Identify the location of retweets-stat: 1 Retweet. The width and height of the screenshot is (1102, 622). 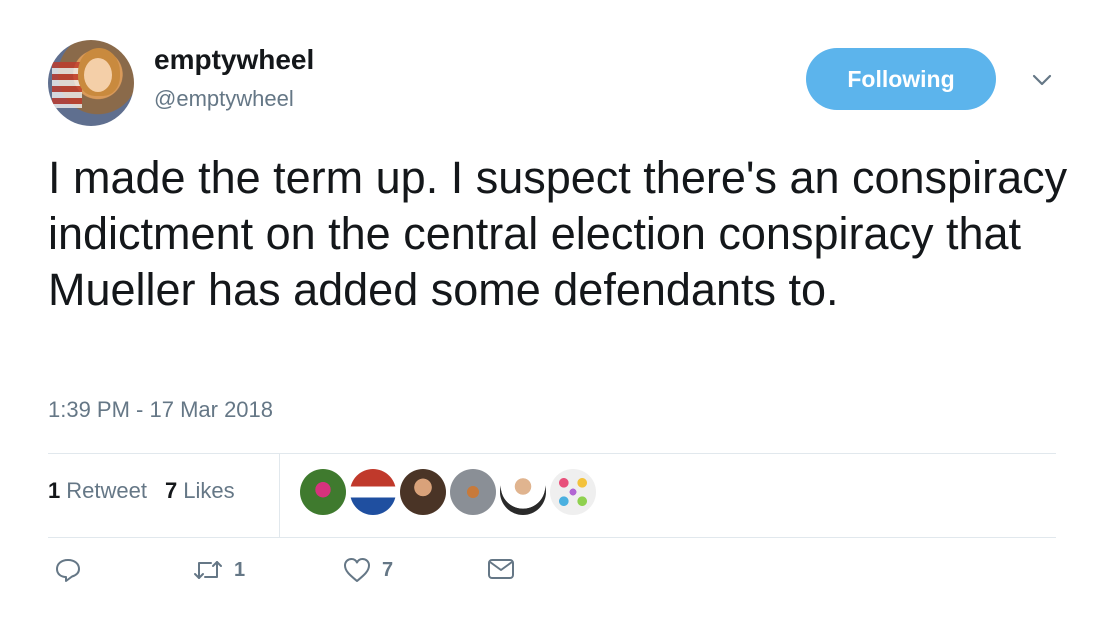
(97, 491).